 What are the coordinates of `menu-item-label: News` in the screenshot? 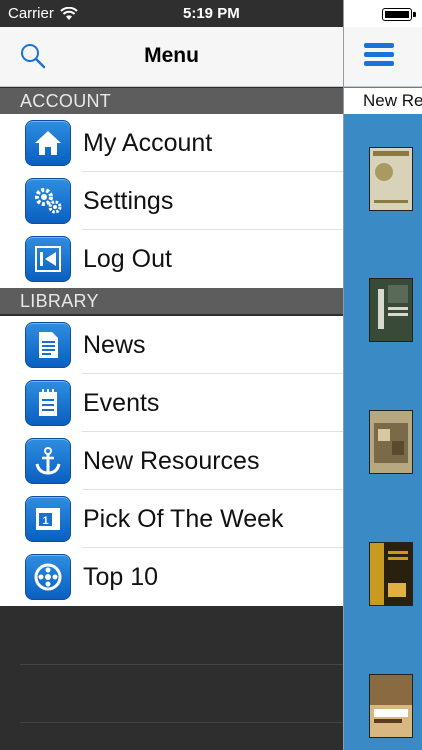 It's located at (114, 344).